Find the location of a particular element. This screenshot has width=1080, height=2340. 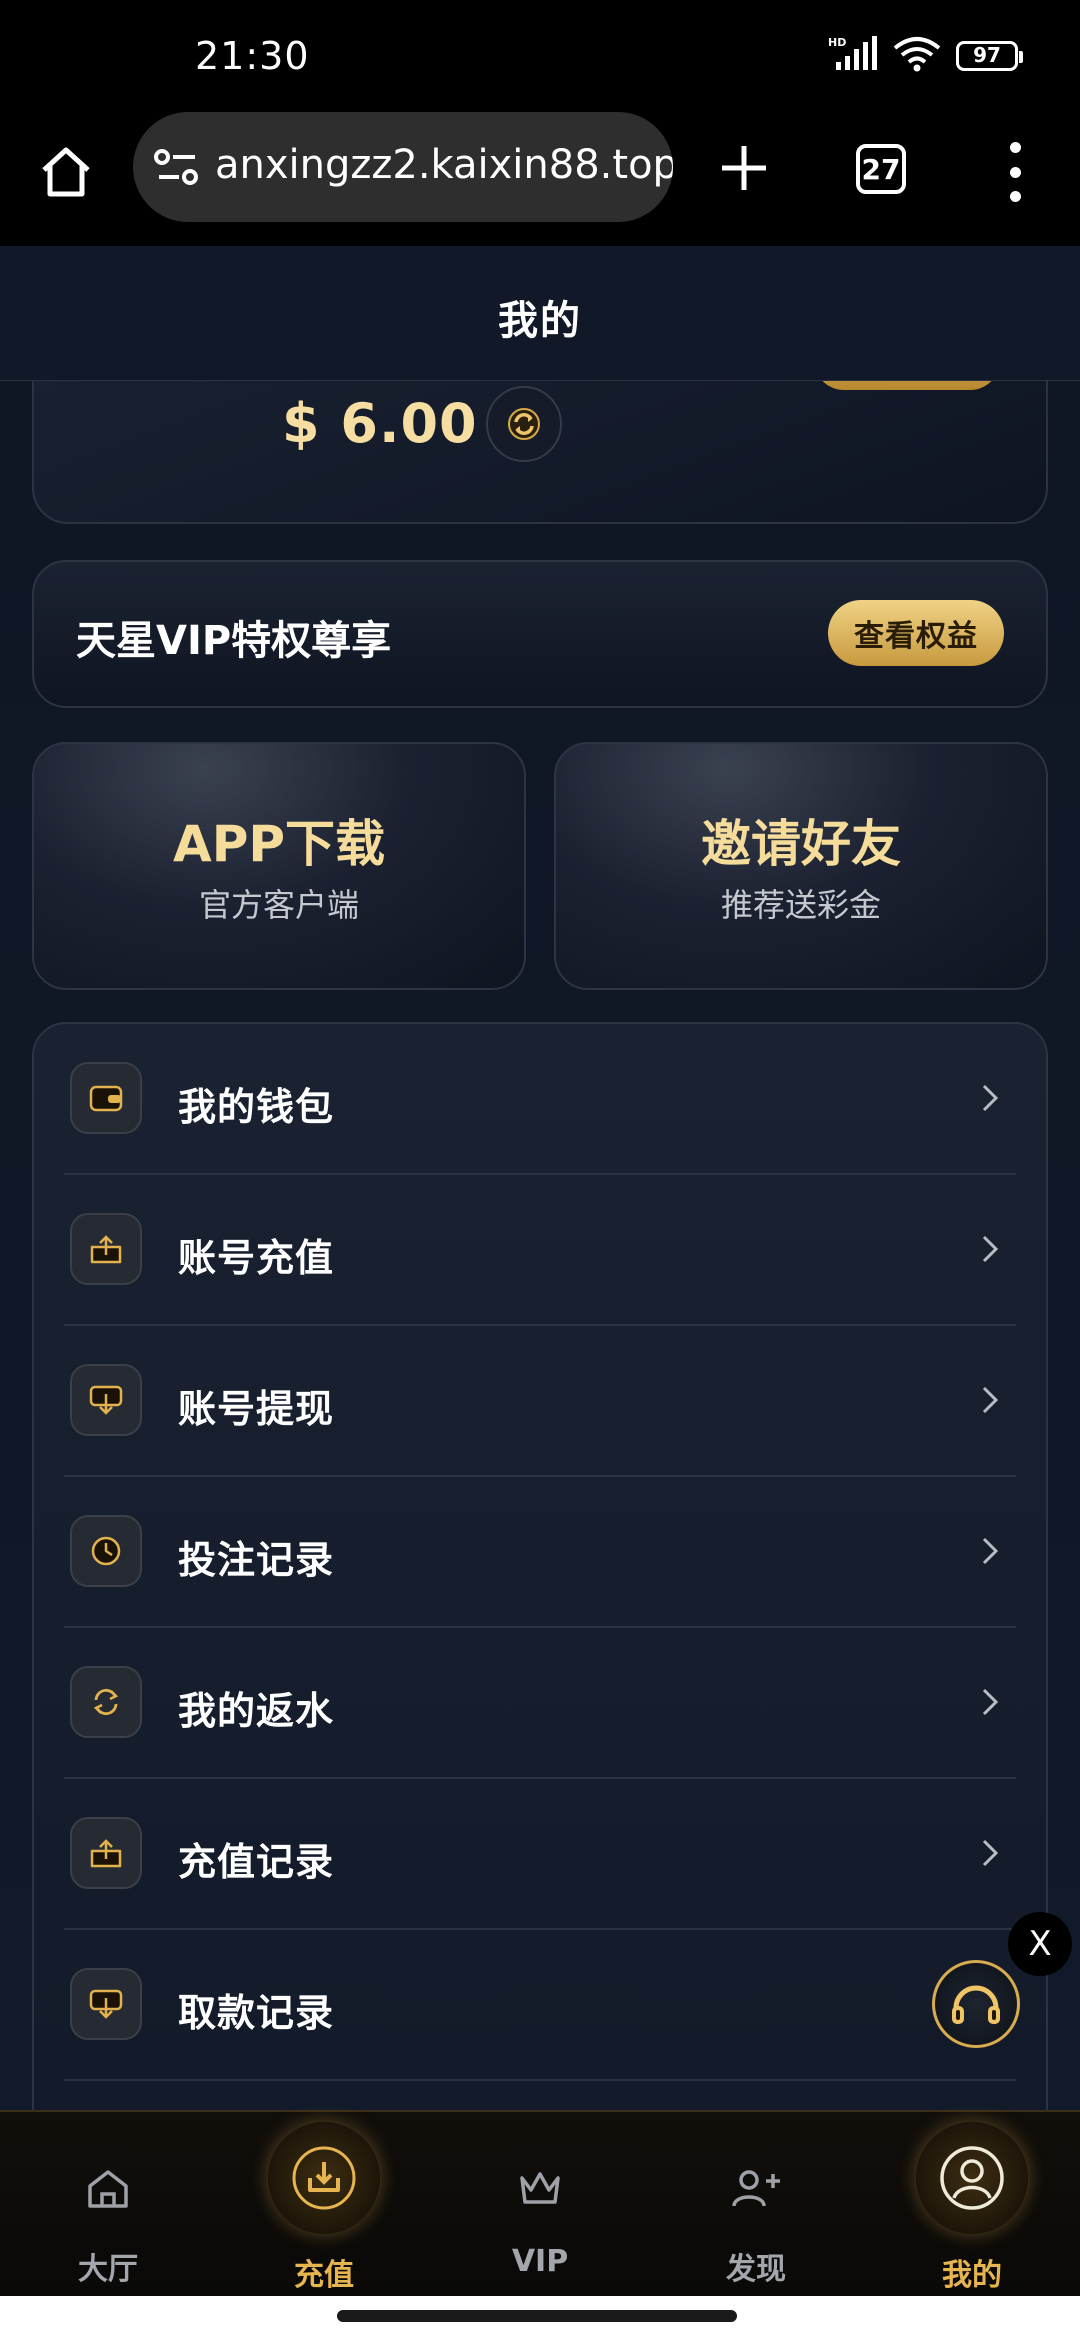

nav-label: 大厅 is located at coordinates (108, 2269).